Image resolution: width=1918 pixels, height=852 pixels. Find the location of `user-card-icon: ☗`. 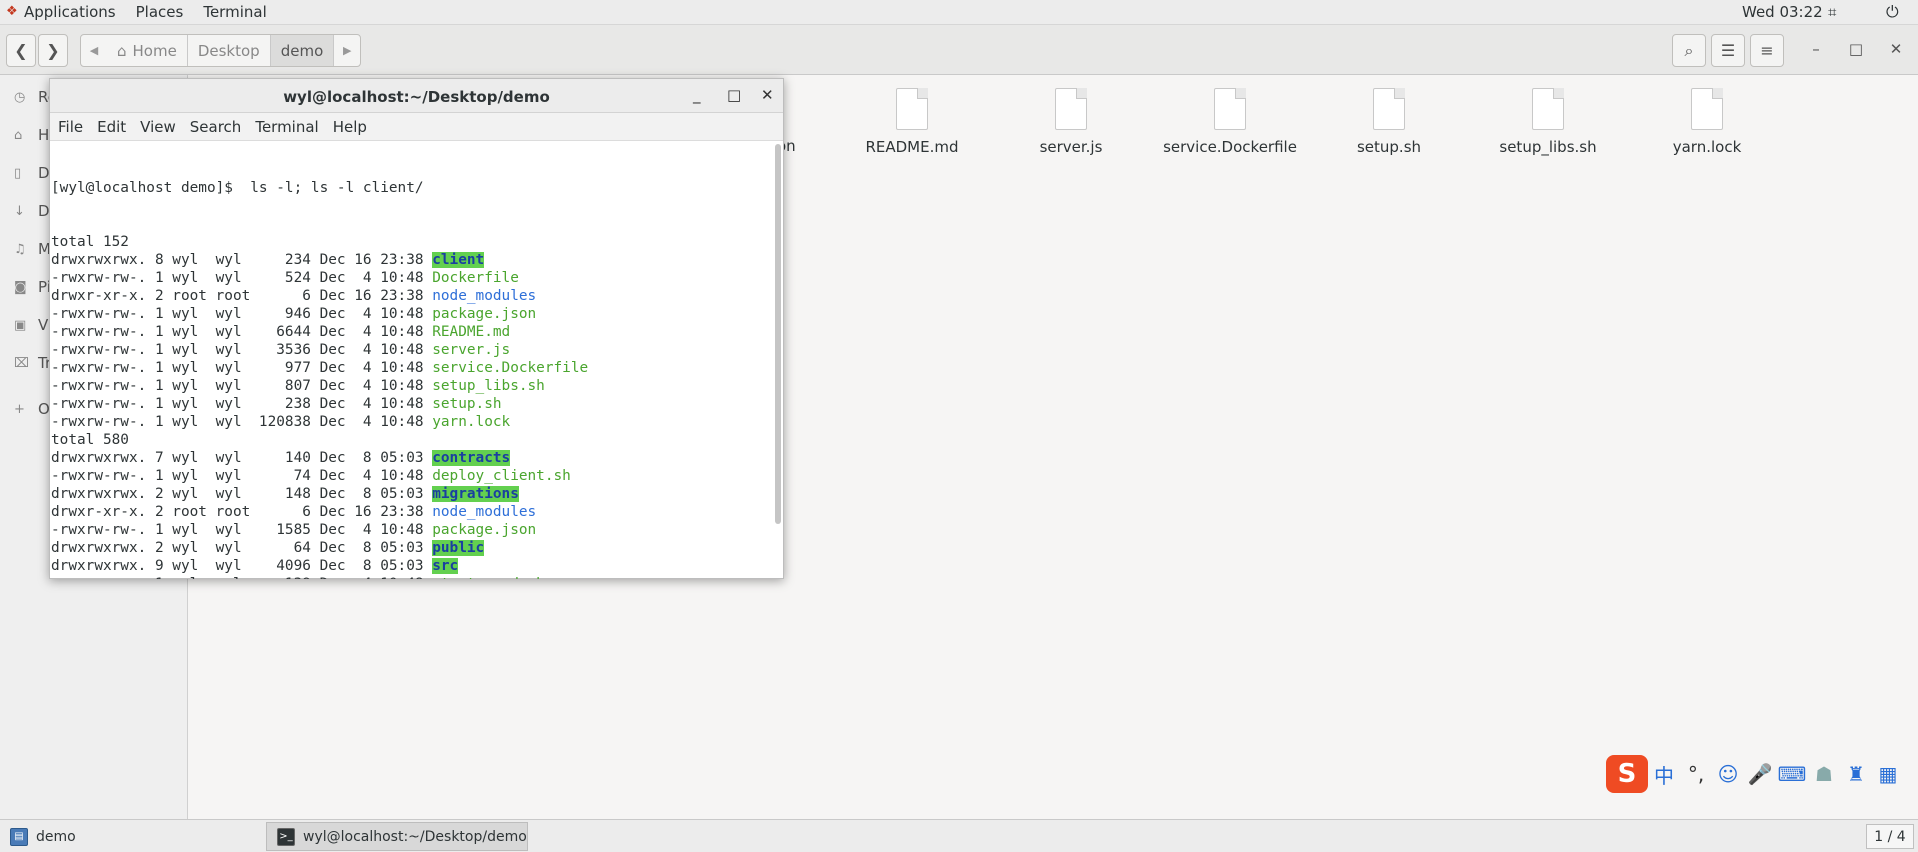

user-card-icon: ☗ is located at coordinates (1824, 774).